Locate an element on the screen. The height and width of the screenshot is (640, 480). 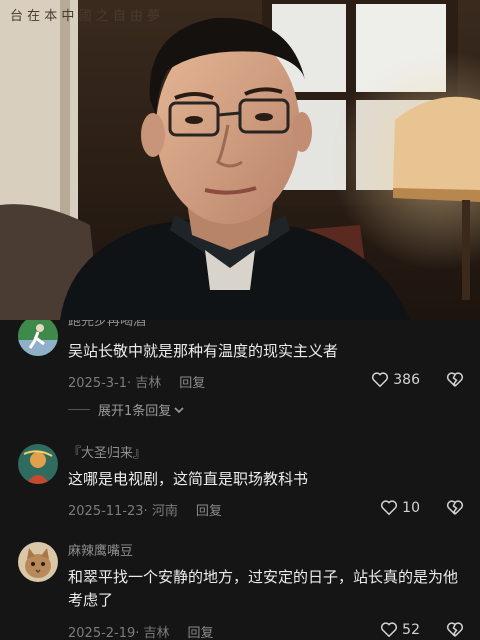
chevron-down-icon is located at coordinates (179, 409).